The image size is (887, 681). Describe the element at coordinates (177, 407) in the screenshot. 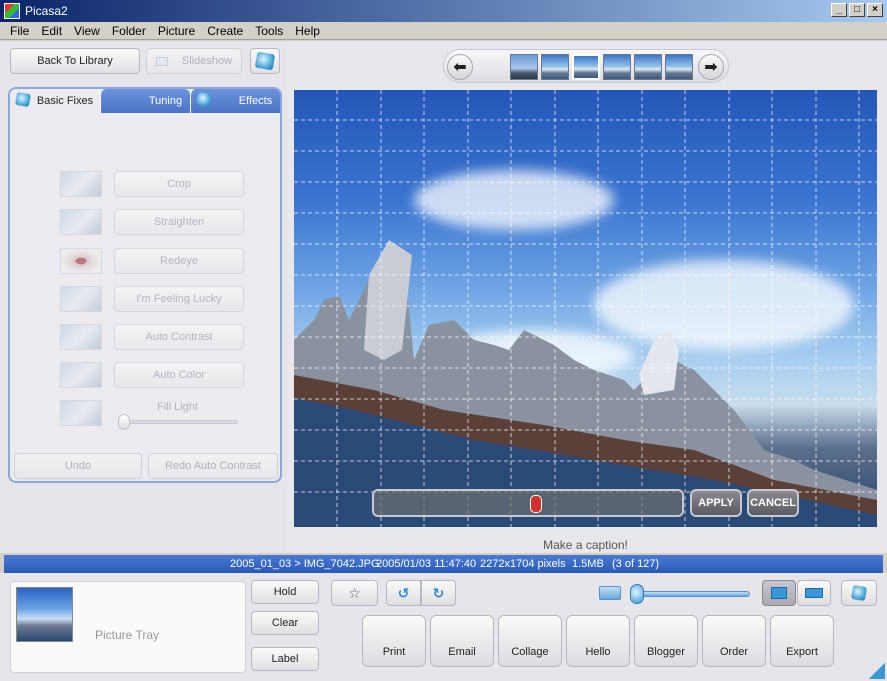

I see `fill-light-label: Fill Light` at that location.